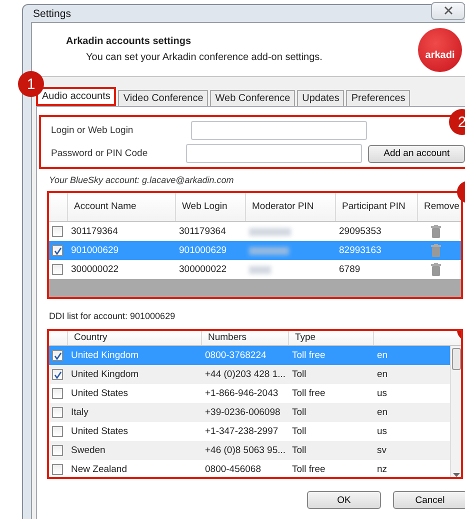  What do you see at coordinates (76, 96) in the screenshot?
I see `tab: Audio accounts` at bounding box center [76, 96].